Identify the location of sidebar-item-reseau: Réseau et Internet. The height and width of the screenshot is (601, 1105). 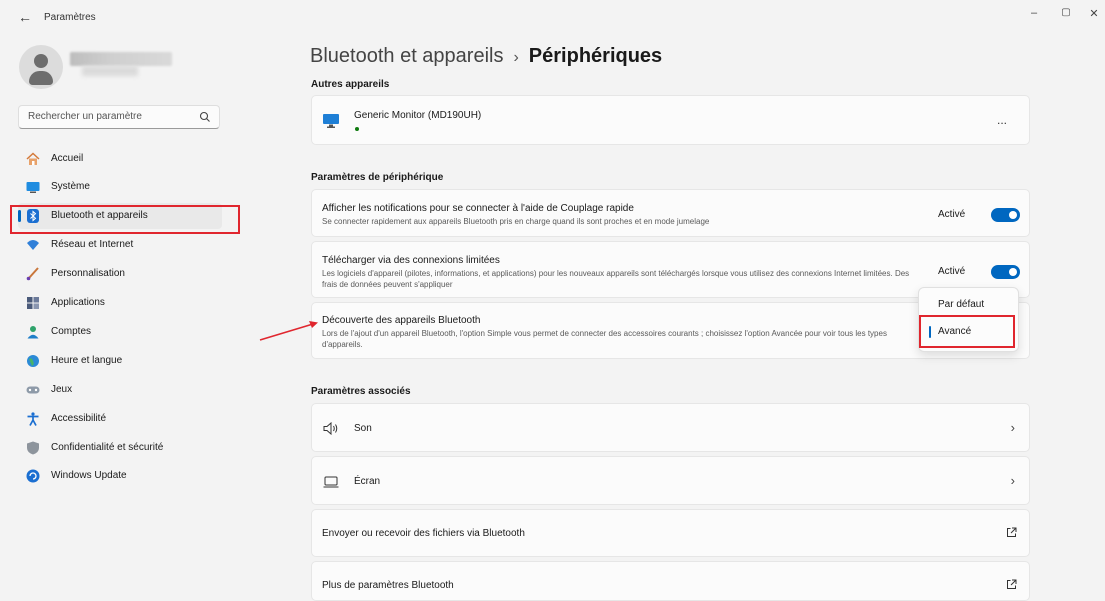
(120, 245).